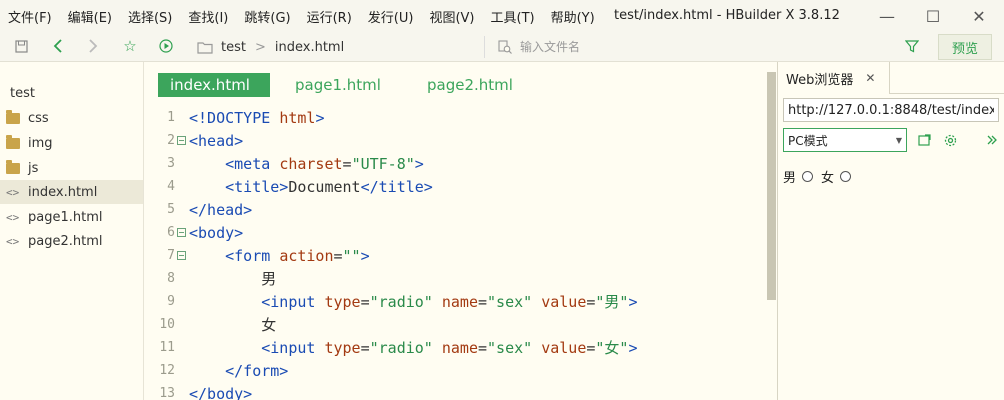 The width and height of the screenshot is (1004, 400). What do you see at coordinates (216, 141) in the screenshot?
I see `code-text: <head>` at bounding box center [216, 141].